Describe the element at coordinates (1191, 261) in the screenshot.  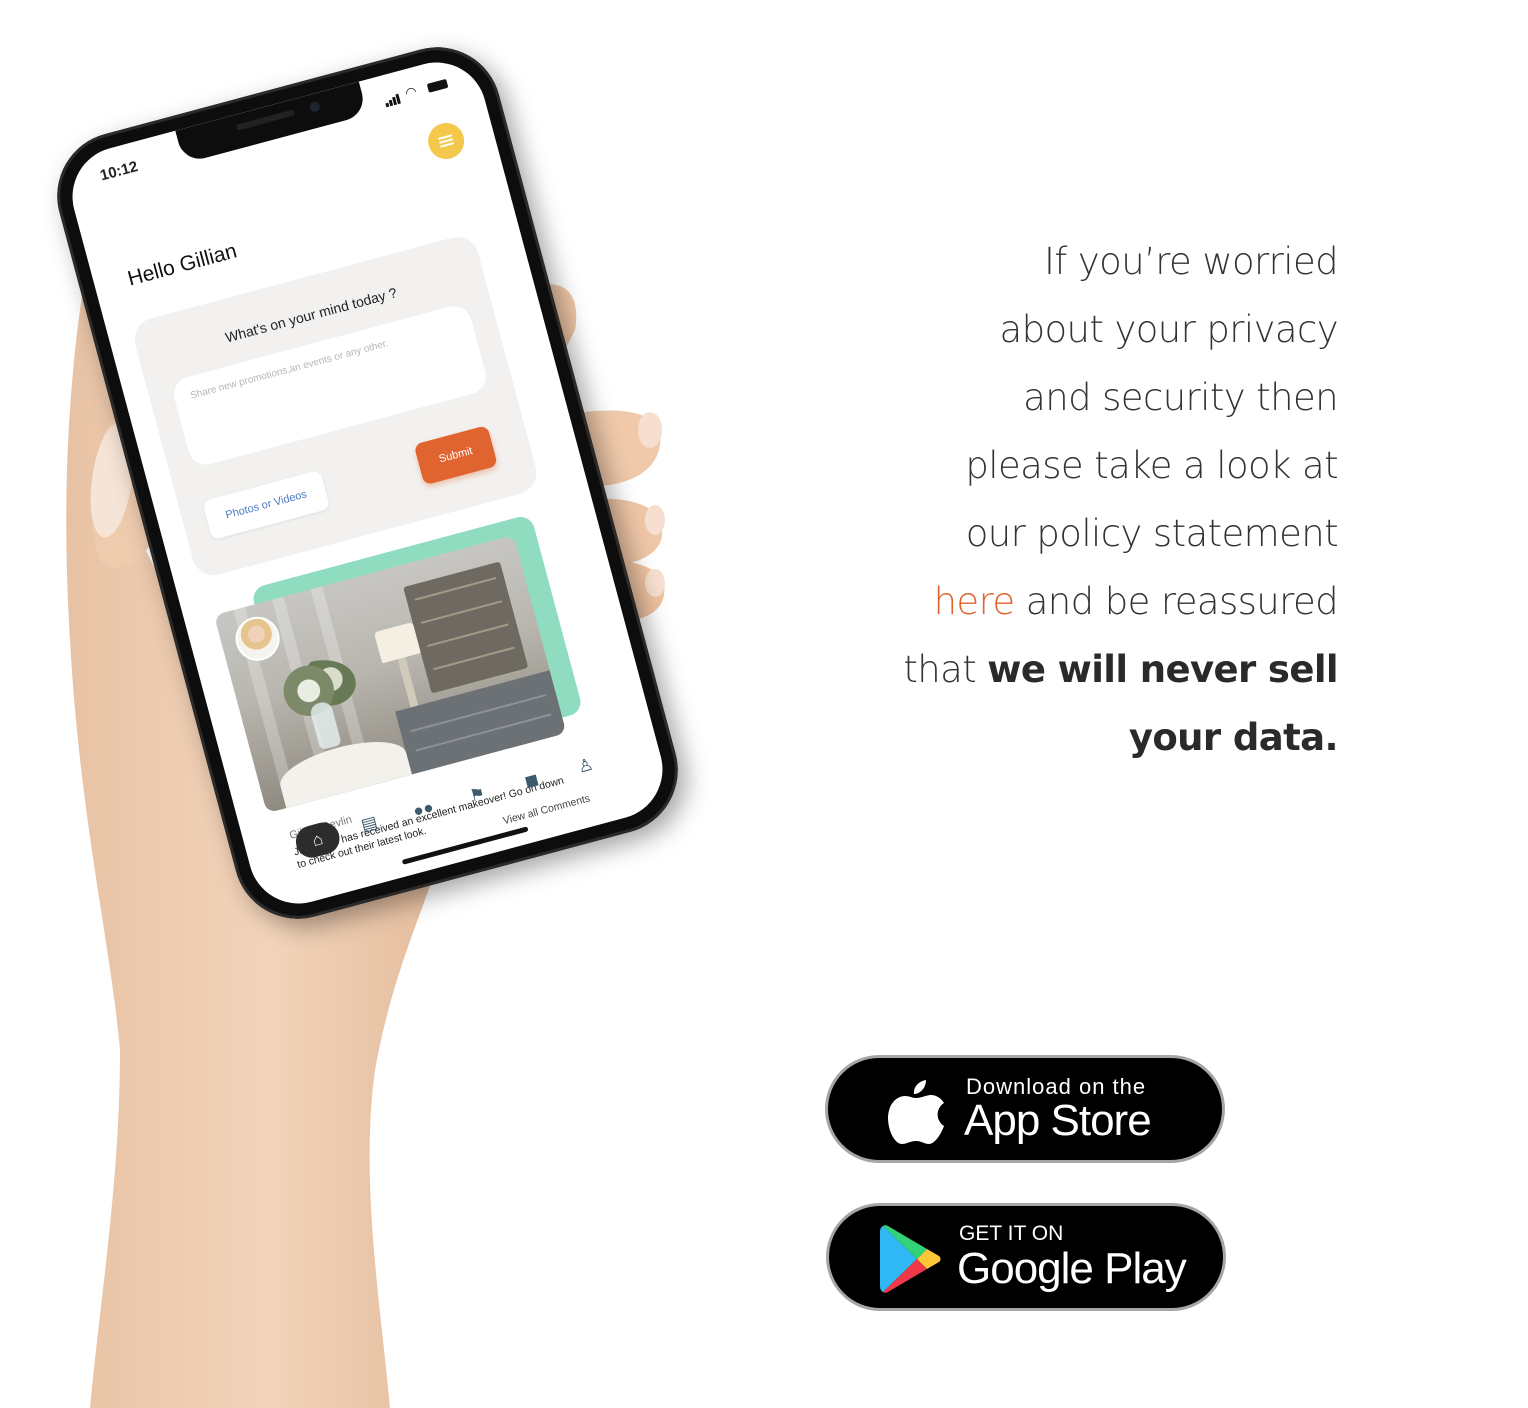
I see `privacy-line: If you’re worried` at that location.